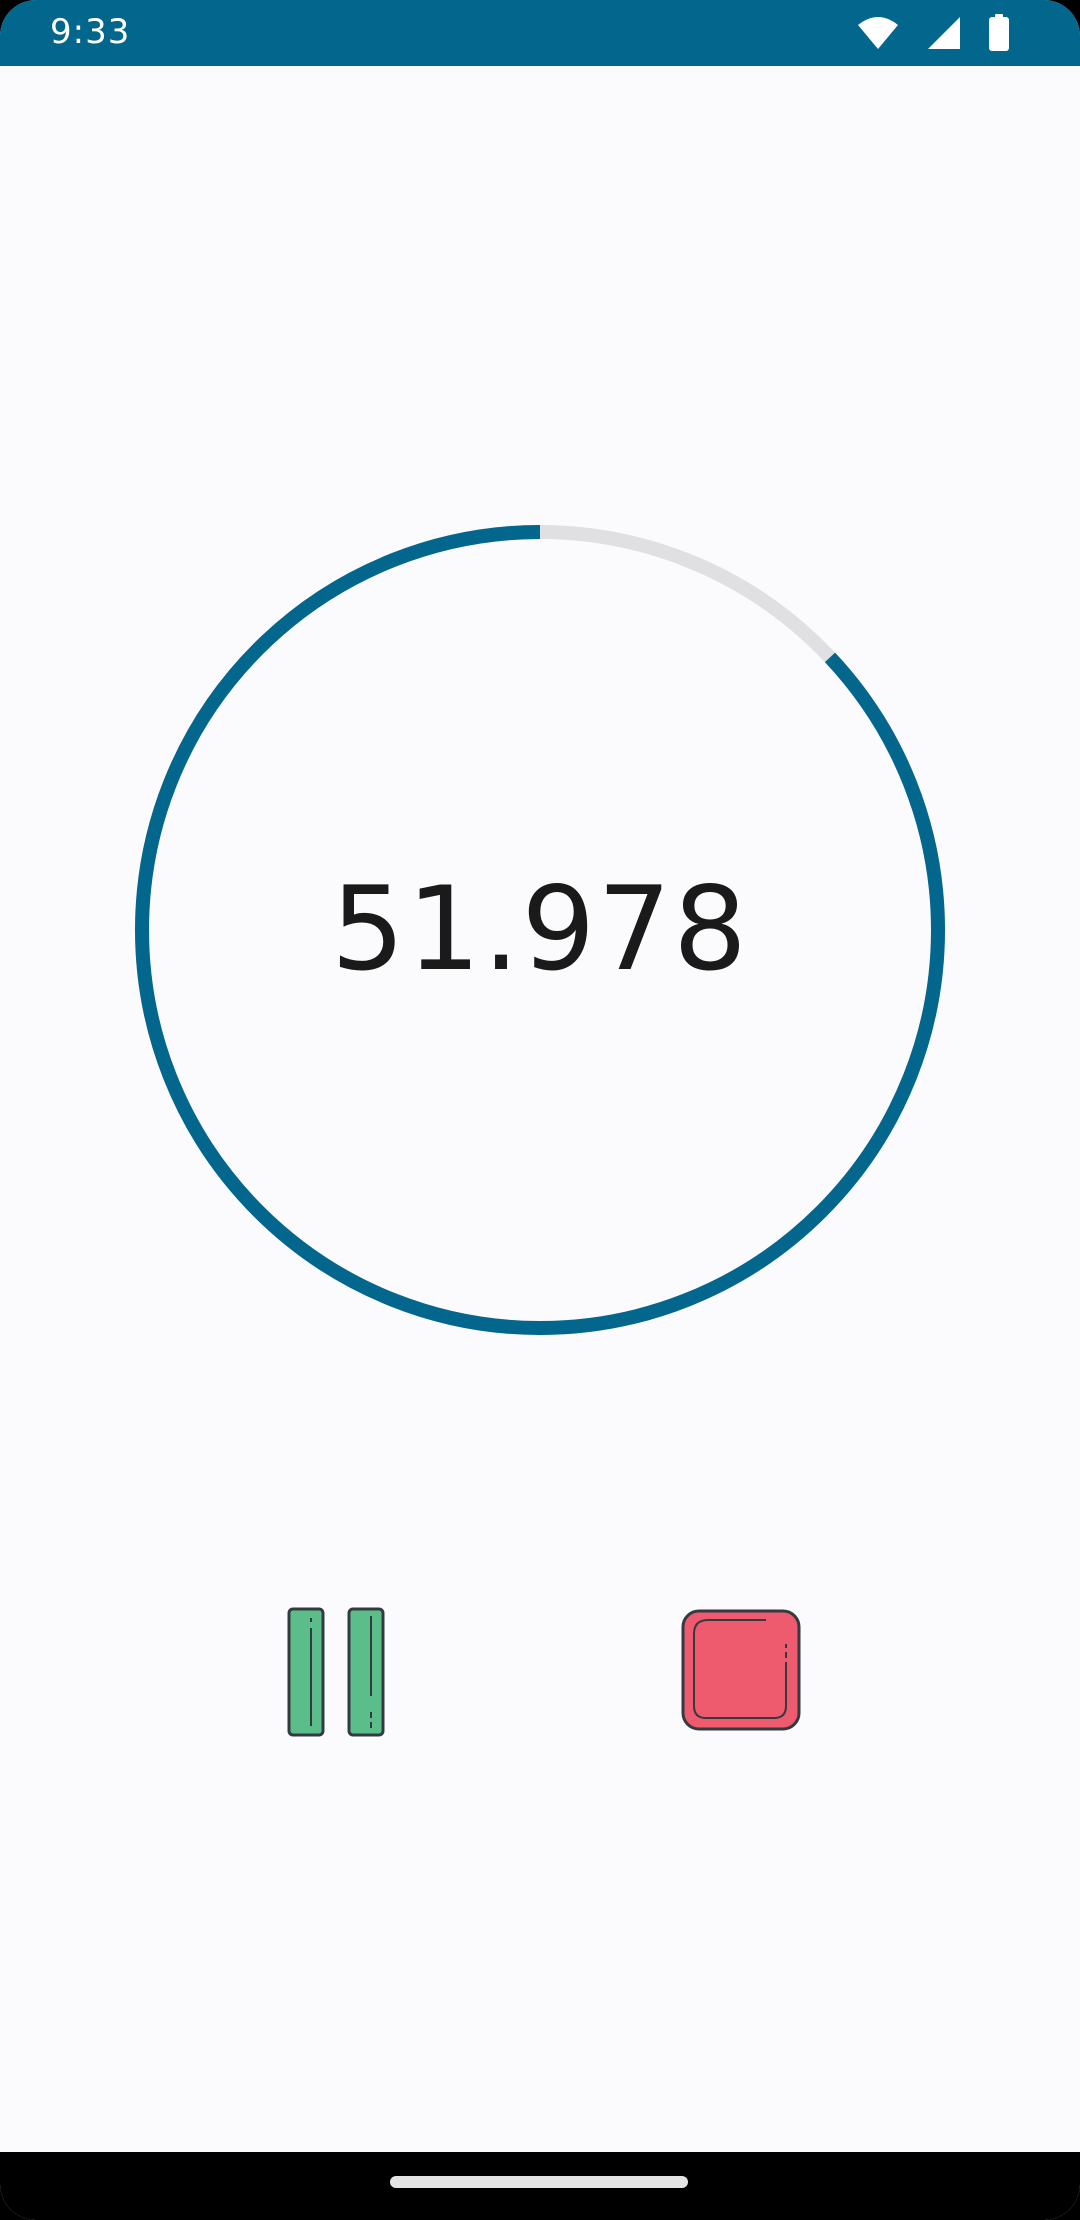  Describe the element at coordinates (540, 929) in the screenshot. I see `timer-display: 51.978` at that location.